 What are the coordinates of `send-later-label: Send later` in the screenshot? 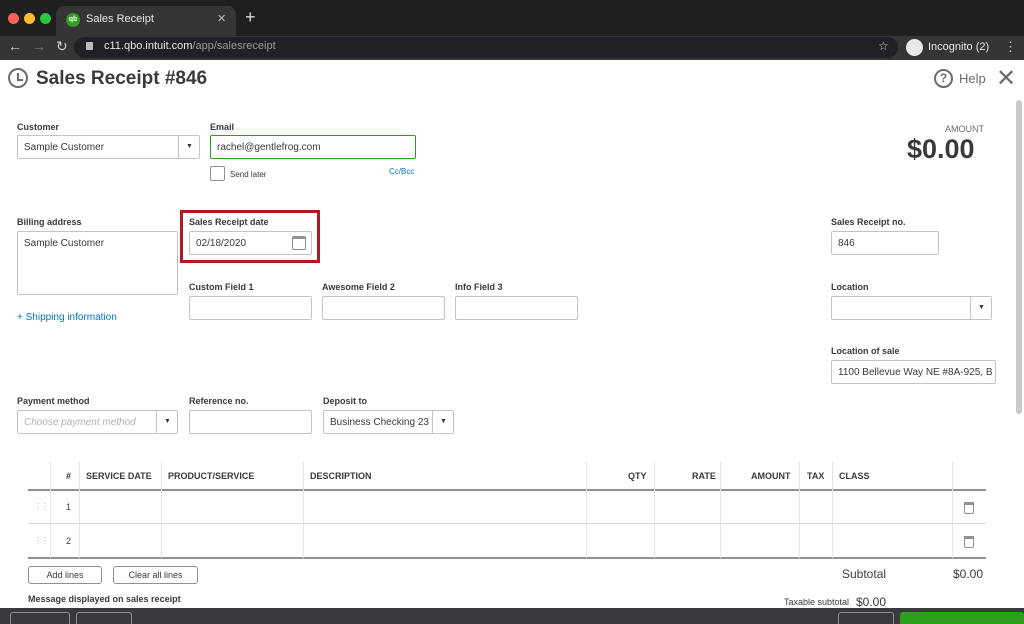 It's located at (248, 174).